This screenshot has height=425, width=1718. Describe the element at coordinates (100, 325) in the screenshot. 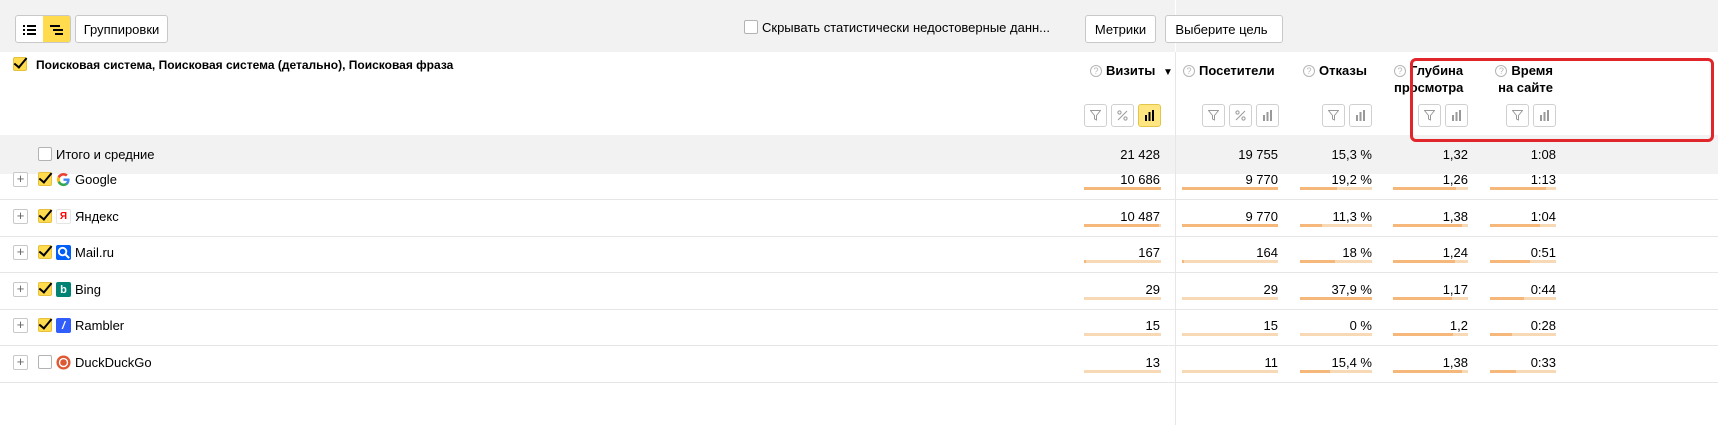

I see `row-label: Rambler` at that location.